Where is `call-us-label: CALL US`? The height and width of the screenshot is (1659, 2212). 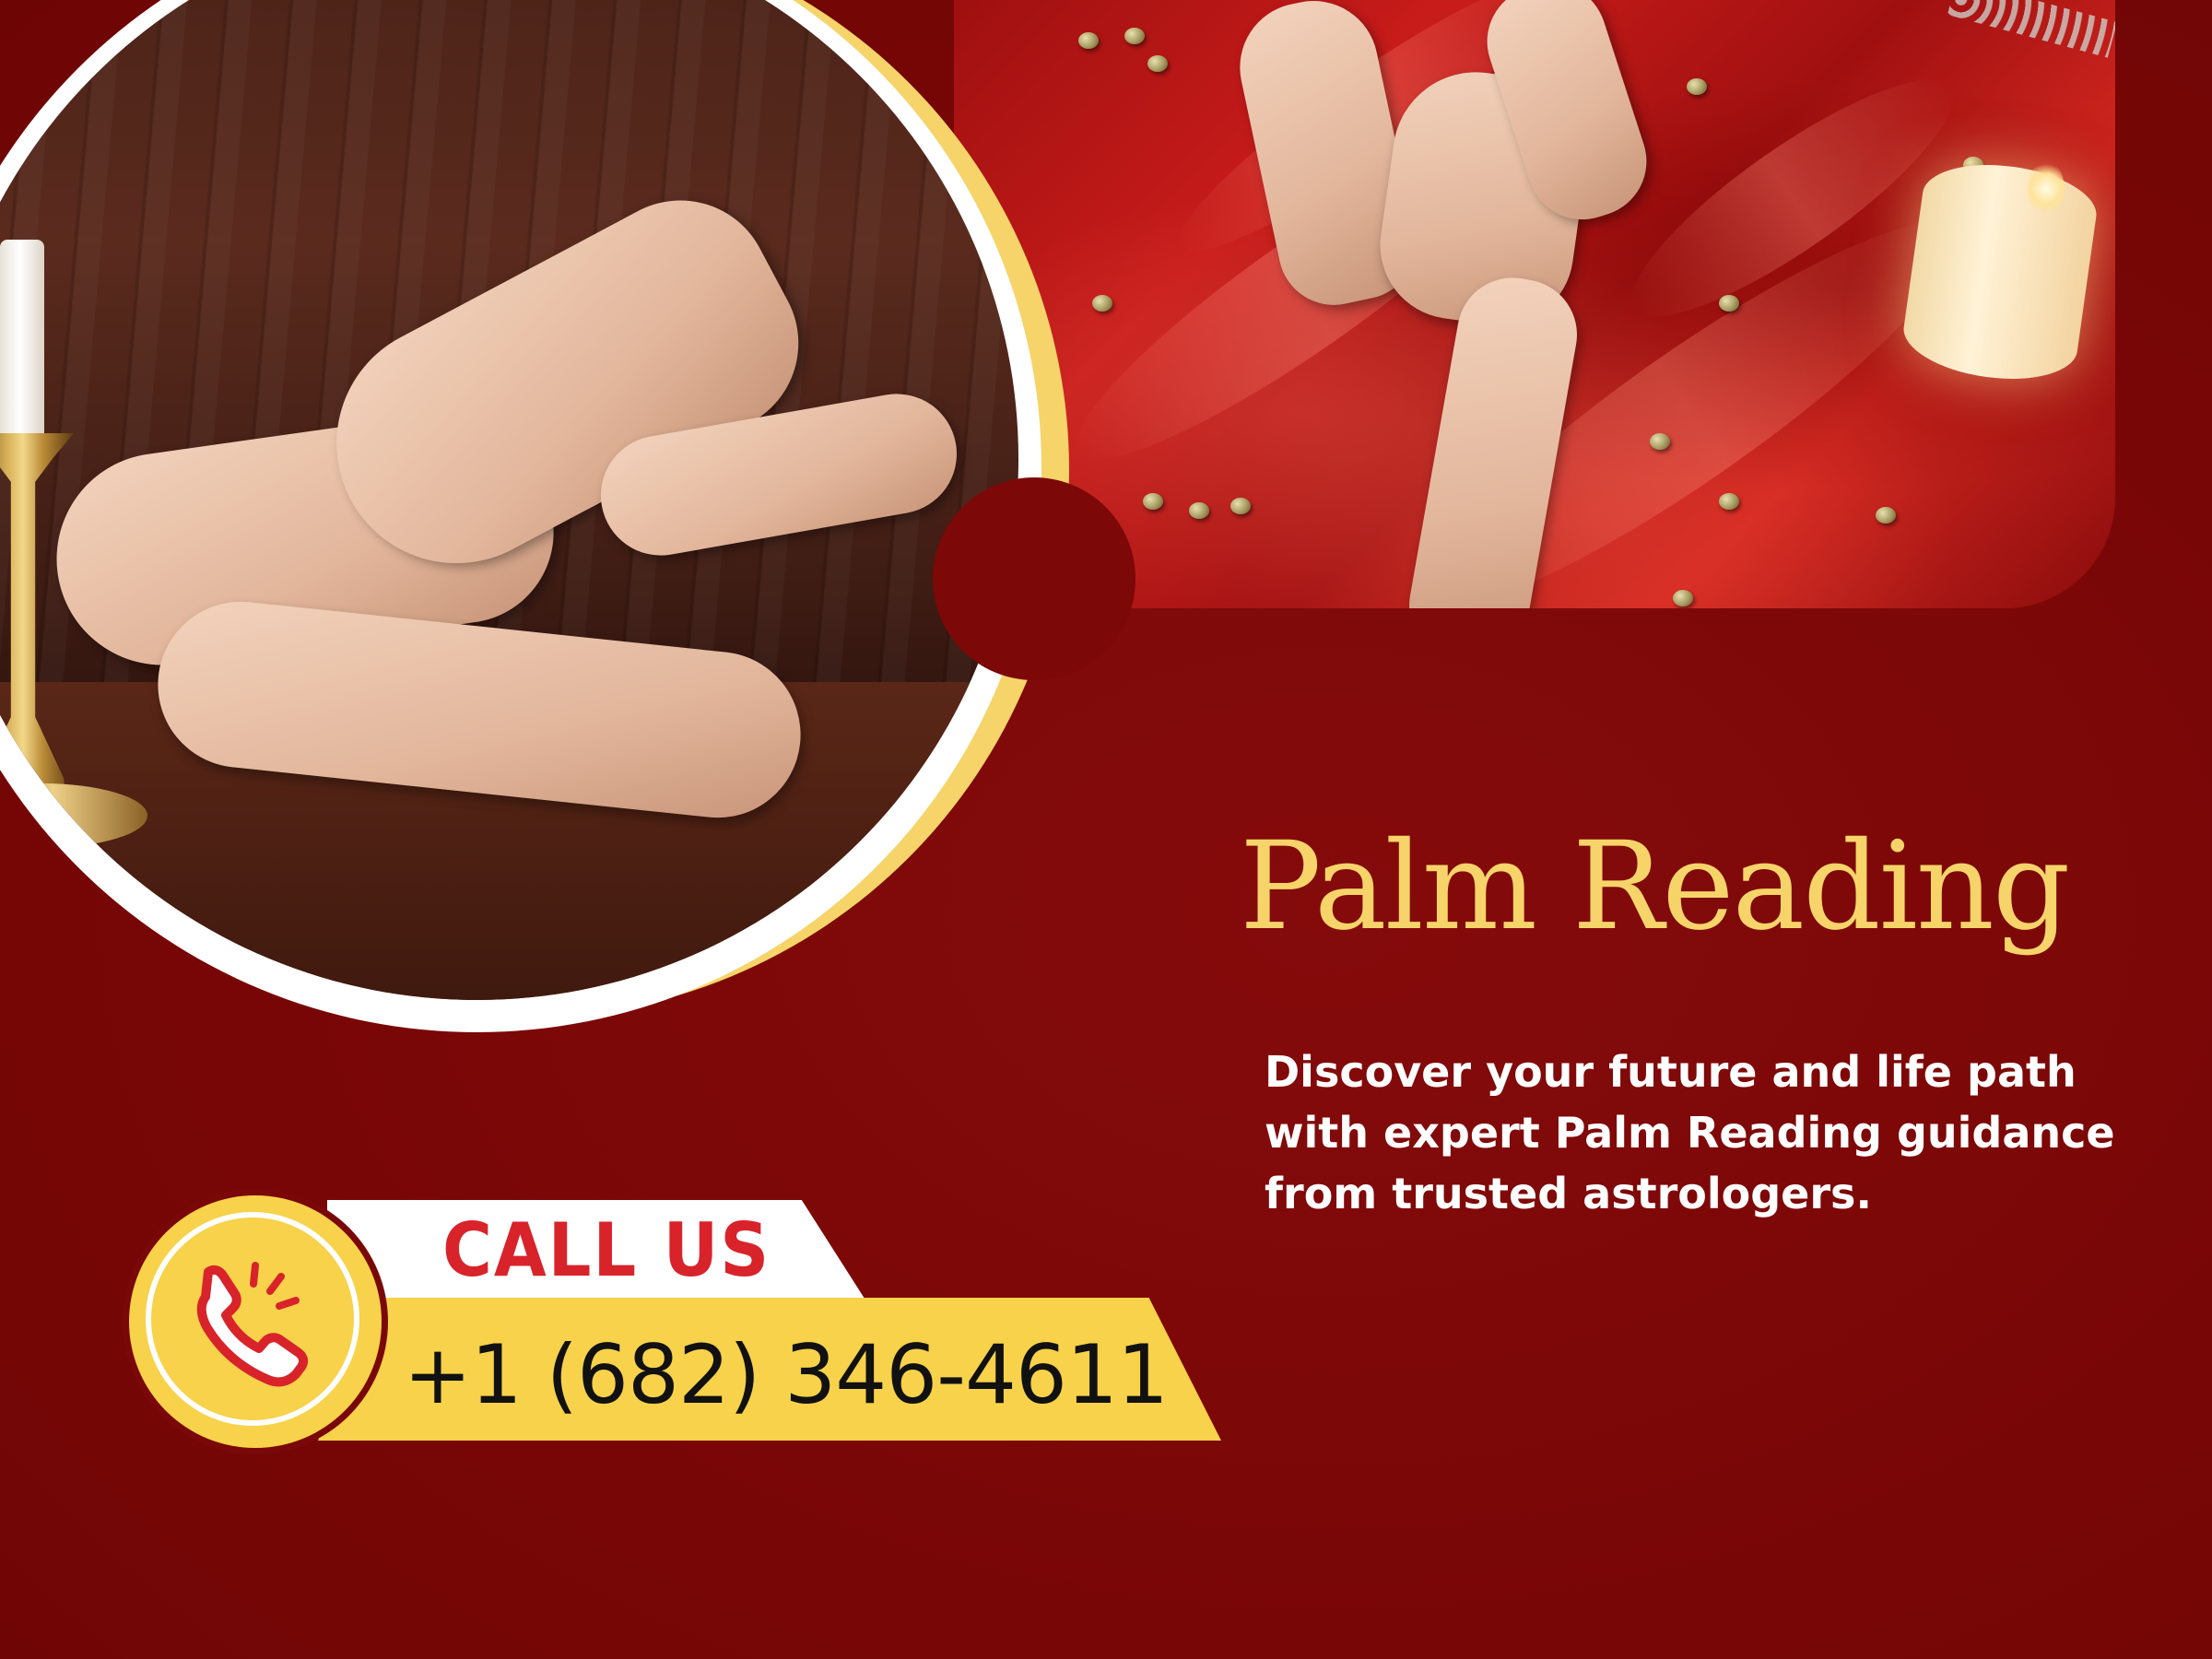 call-us-label: CALL US is located at coordinates (606, 1250).